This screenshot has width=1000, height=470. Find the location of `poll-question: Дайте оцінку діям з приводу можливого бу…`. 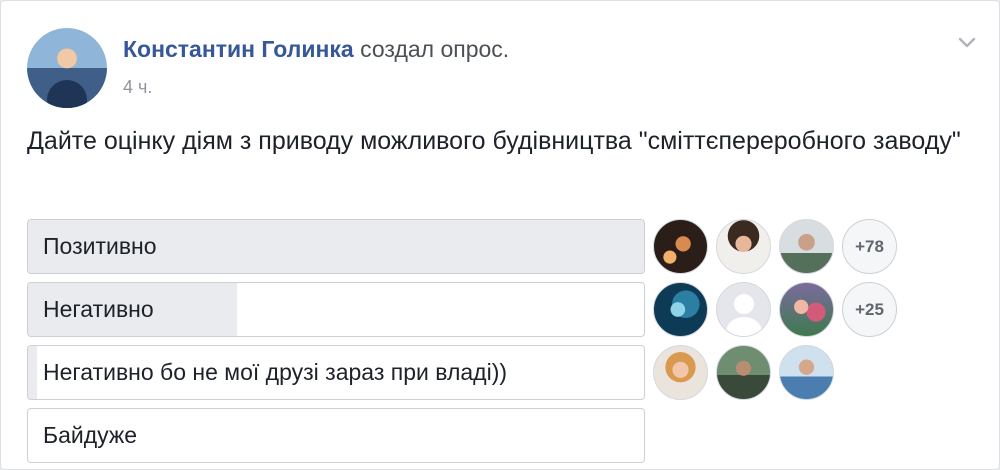

poll-question: Дайте оцінку діям з приводу можливого бу… is located at coordinates (494, 141).